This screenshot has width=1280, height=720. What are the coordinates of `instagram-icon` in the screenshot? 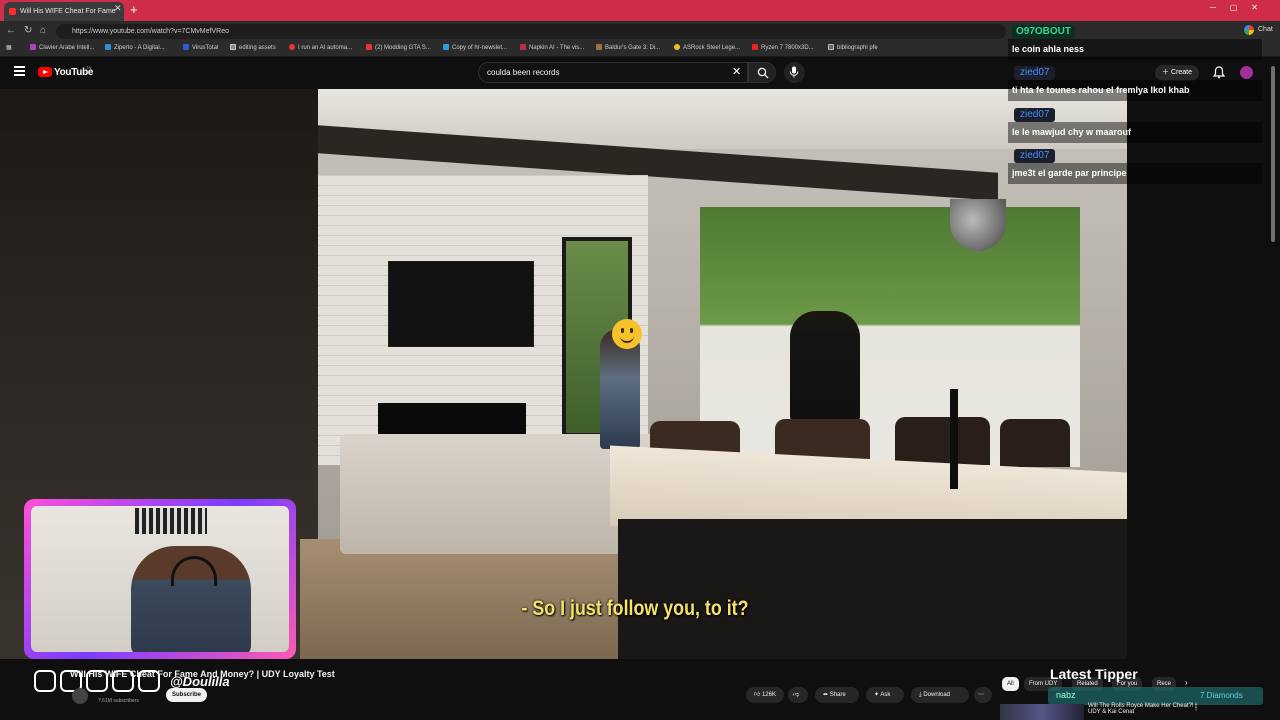 It's located at (45, 681).